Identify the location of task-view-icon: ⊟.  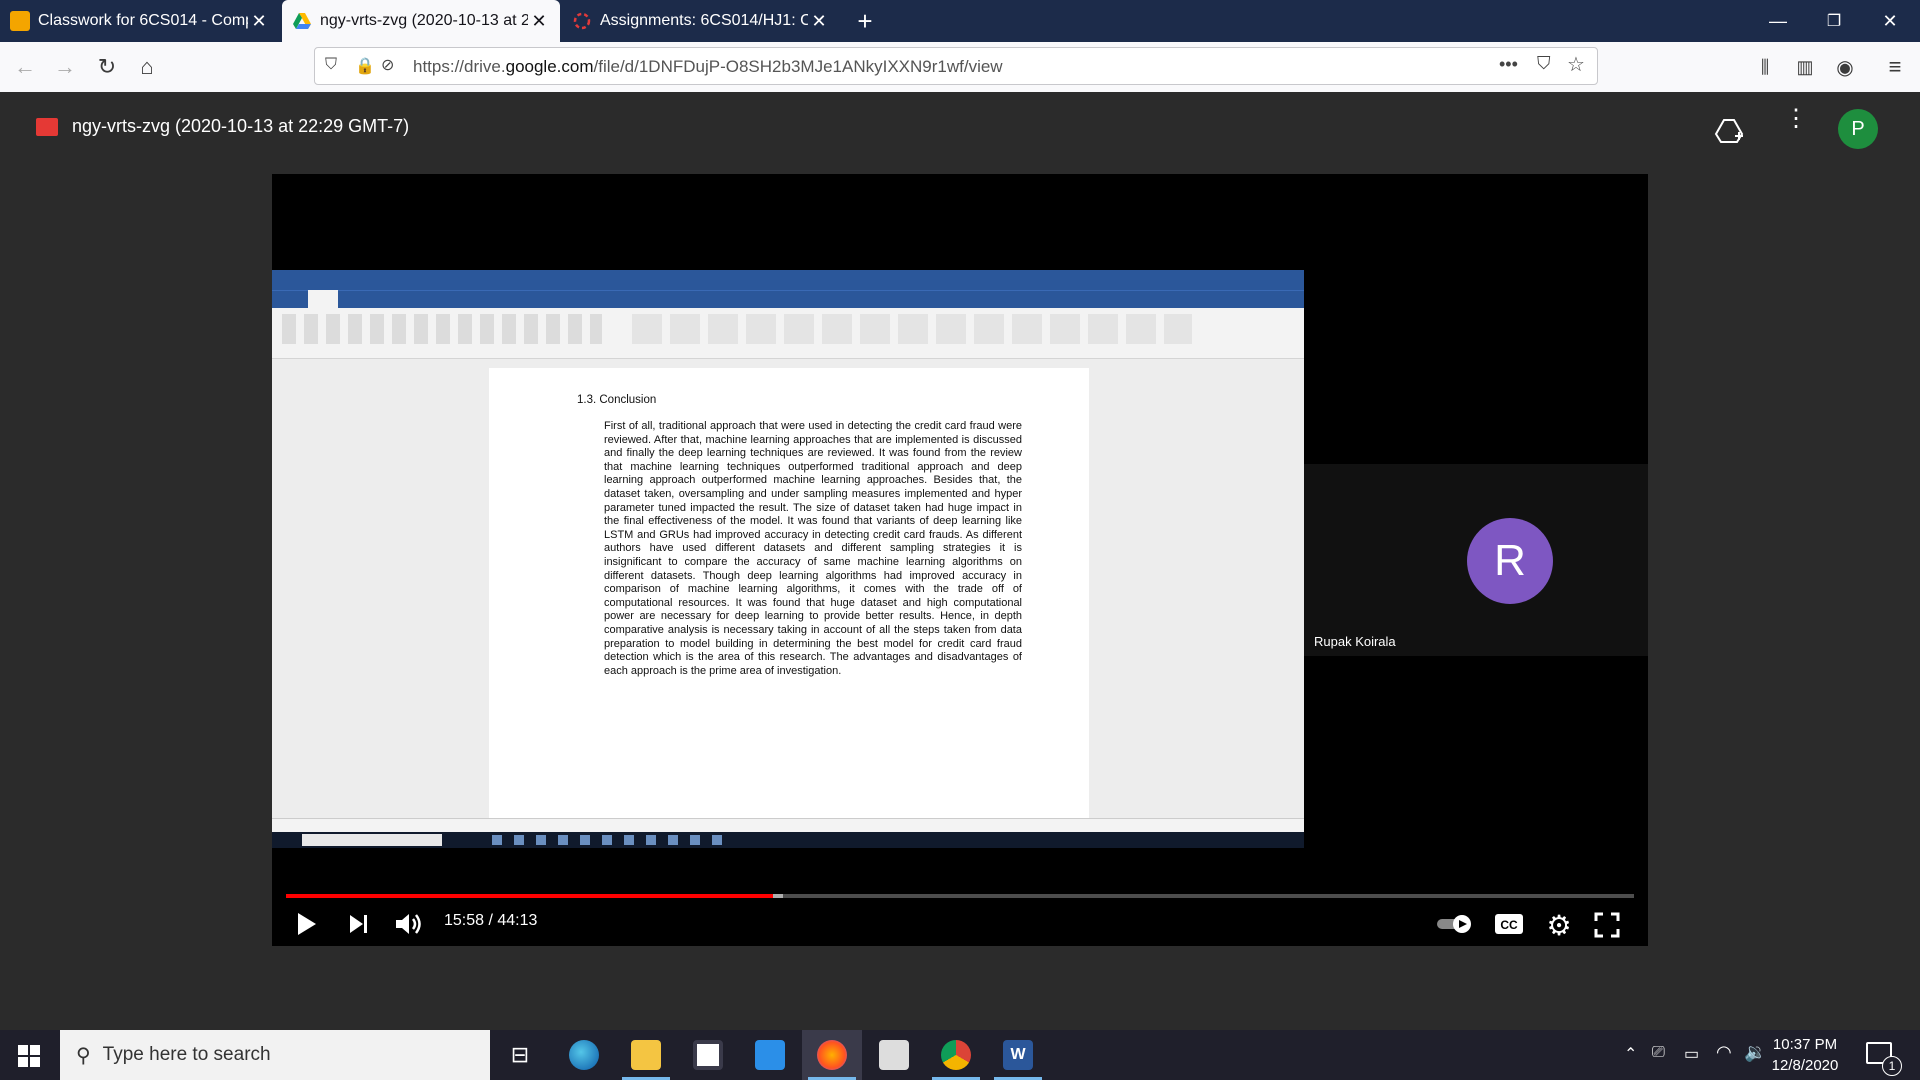
(520, 1054).